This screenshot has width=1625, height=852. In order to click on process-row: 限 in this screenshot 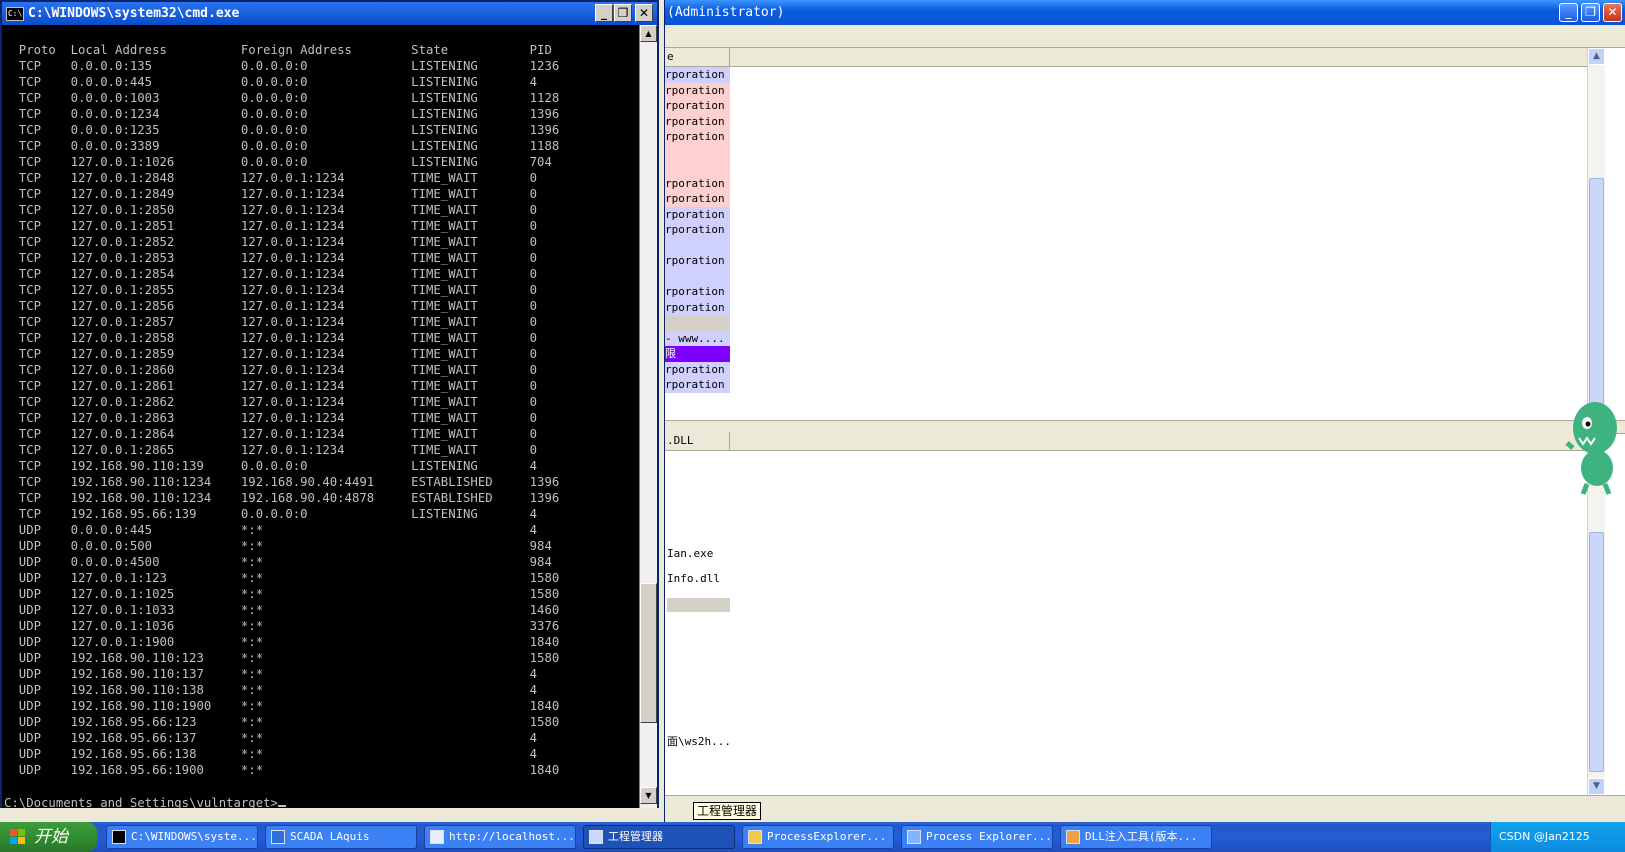, I will do `click(697, 354)`.